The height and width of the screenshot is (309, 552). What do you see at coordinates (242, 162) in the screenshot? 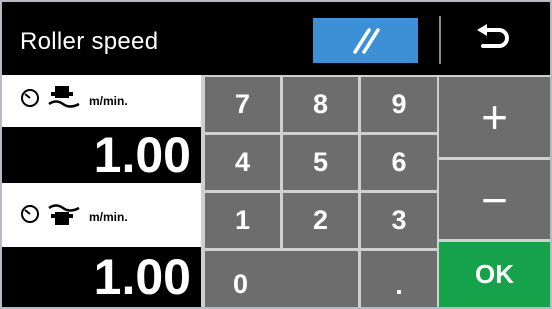
I see `key-4: 4` at bounding box center [242, 162].